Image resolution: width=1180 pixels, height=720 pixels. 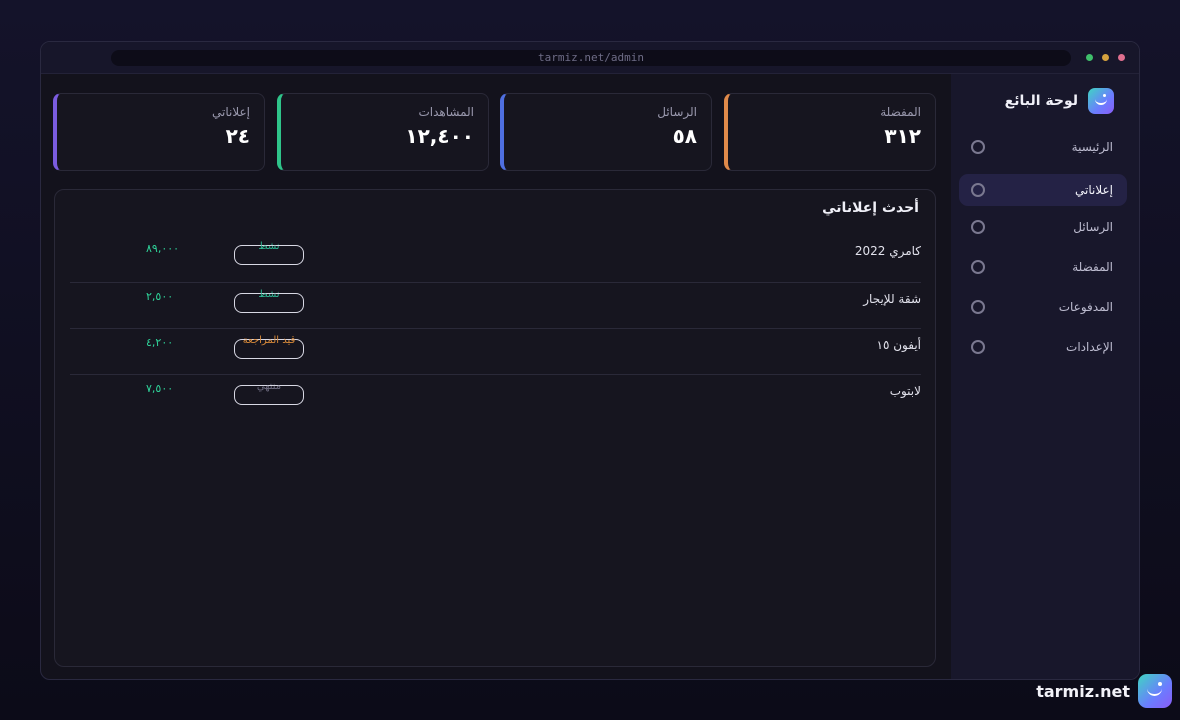 What do you see at coordinates (1092, 147) in the screenshot?
I see `sidebar-item-label: الرئيسية` at bounding box center [1092, 147].